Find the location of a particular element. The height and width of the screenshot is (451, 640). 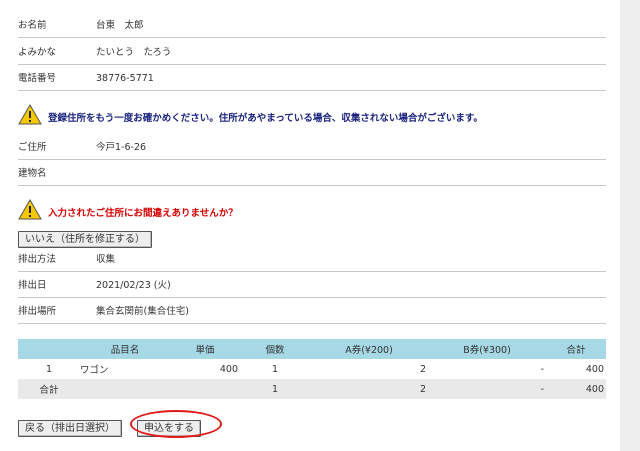

row-place: 排出場所 集合玄関前(集合住宅) is located at coordinates (312, 312).